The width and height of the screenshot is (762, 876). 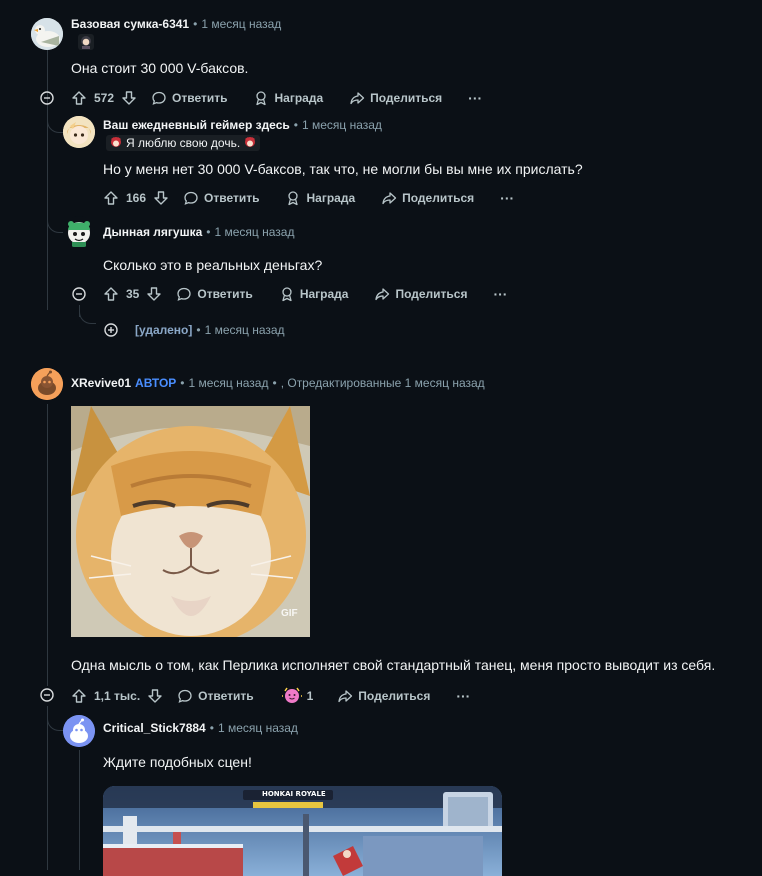 What do you see at coordinates (183, 143) in the screenshot?
I see `flair-text: Я люблю свою дочь.` at bounding box center [183, 143].